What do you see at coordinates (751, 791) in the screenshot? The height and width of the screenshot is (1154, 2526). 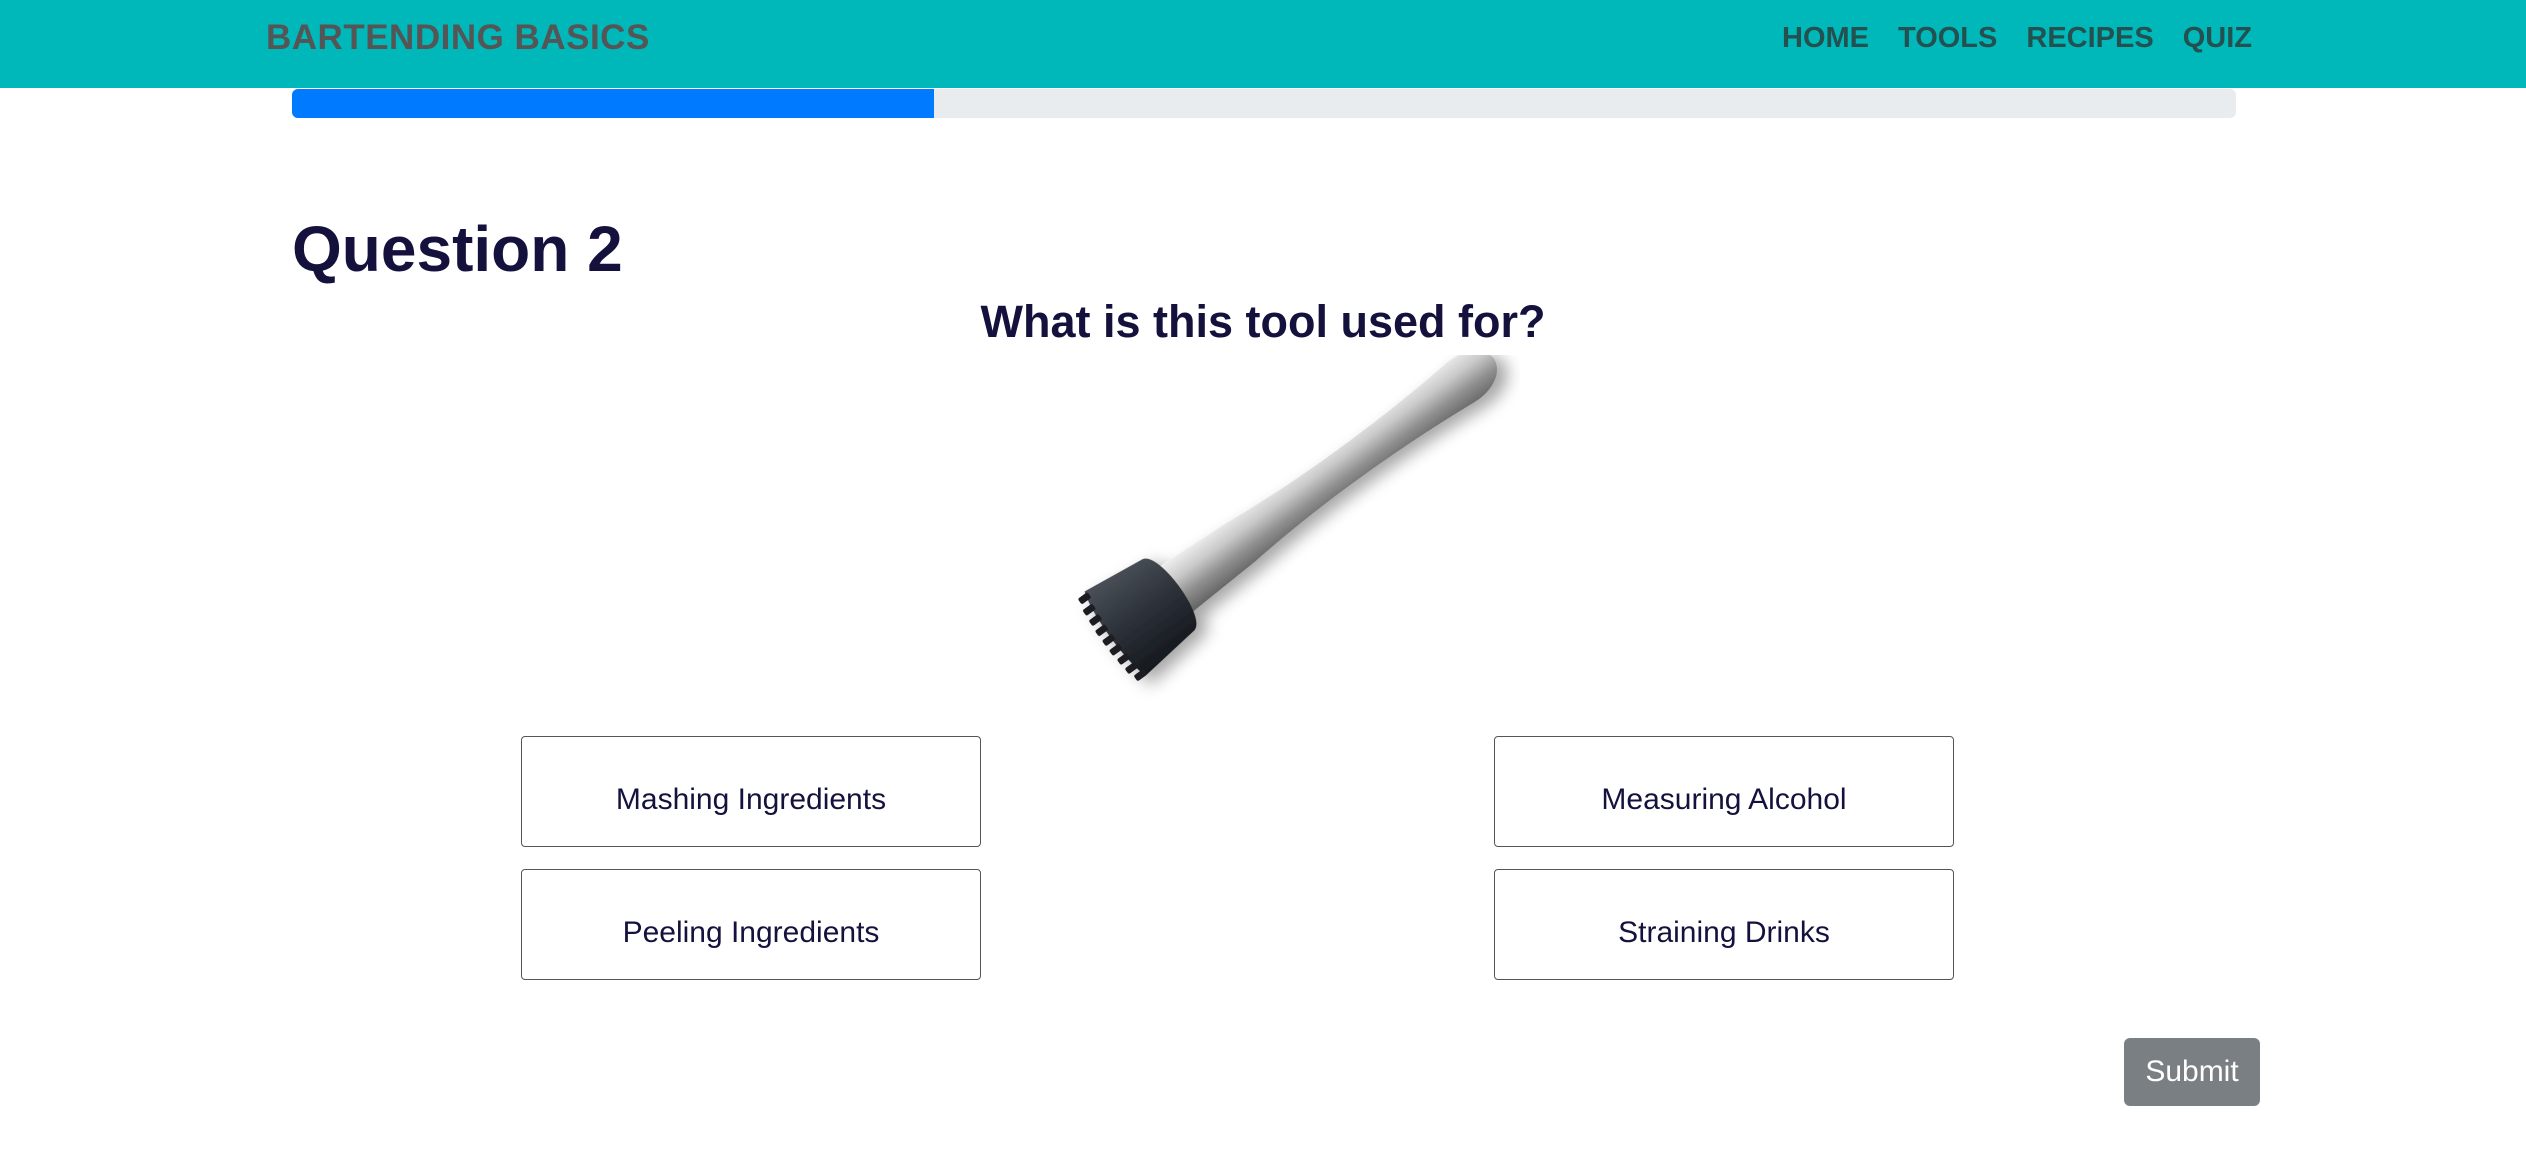 I see `answer-mashing-ingredients: Mashing Ingredients` at bounding box center [751, 791].